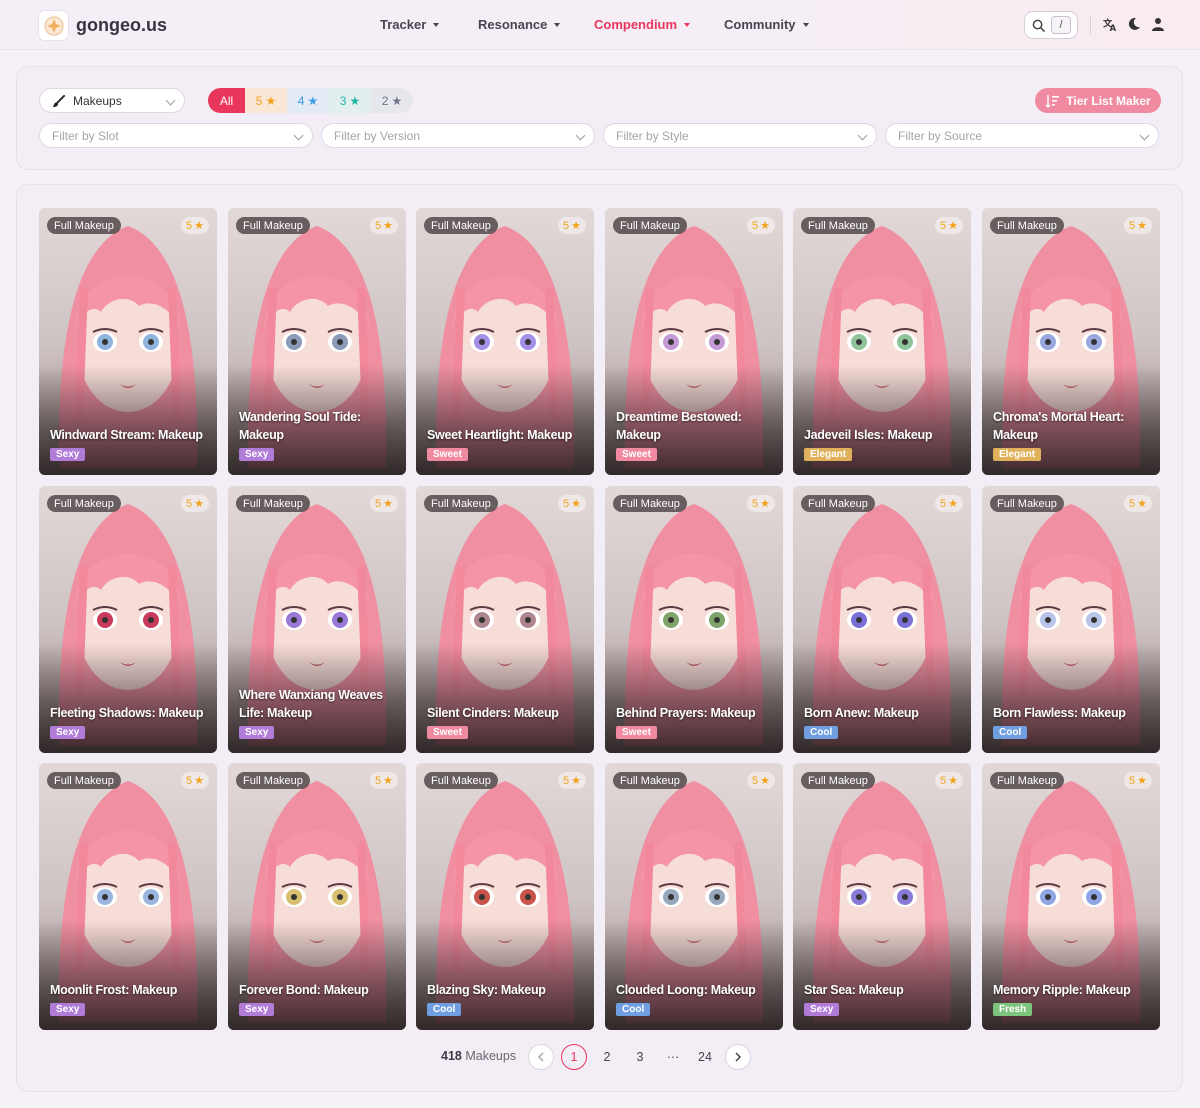 Image resolution: width=1200 pixels, height=1108 pixels. I want to click on source-filter: Filter by Source, so click(1022, 135).